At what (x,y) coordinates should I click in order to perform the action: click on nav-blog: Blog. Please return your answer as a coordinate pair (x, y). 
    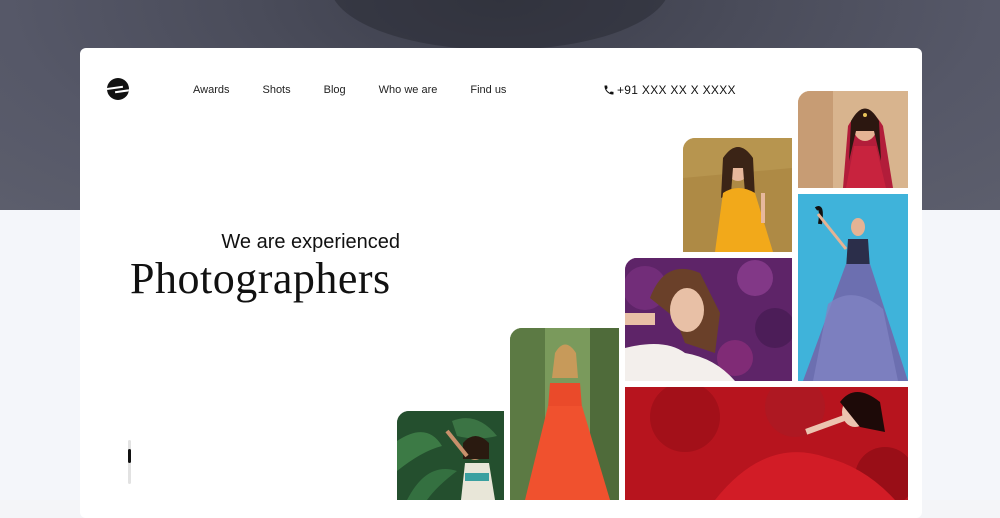
    Looking at the image, I should click on (335, 90).